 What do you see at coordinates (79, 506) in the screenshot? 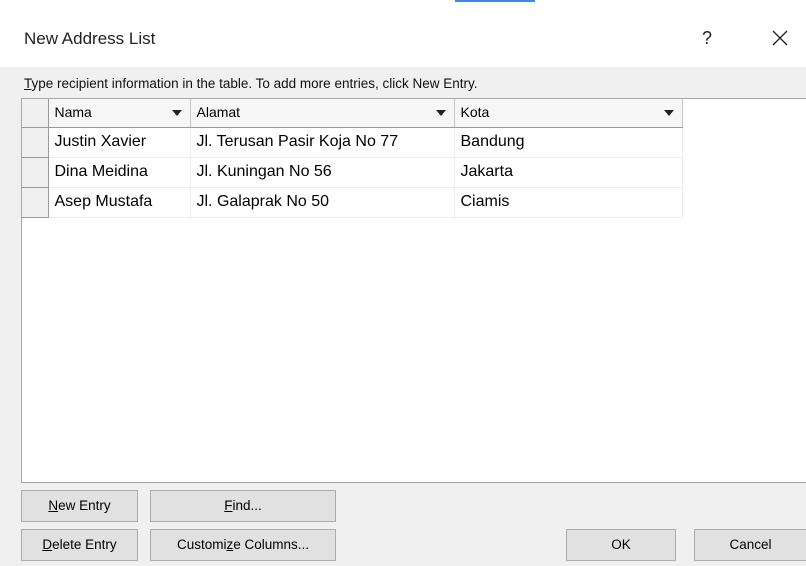
I see `new-entry-button: New Entry` at bounding box center [79, 506].